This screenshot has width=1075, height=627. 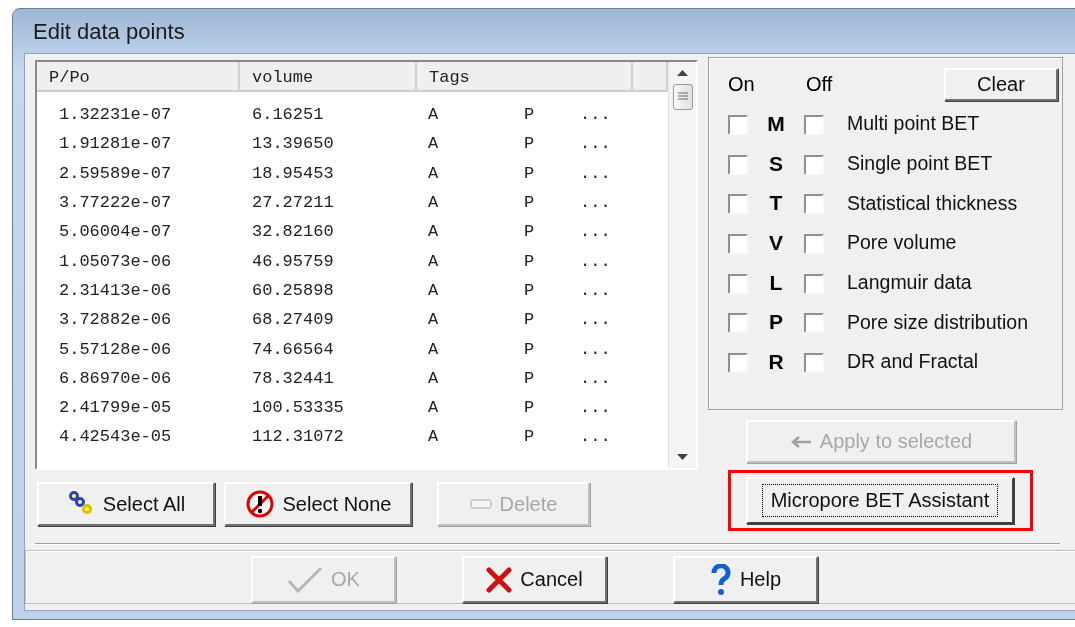 What do you see at coordinates (745, 579) in the screenshot?
I see `help-button: Help` at bounding box center [745, 579].